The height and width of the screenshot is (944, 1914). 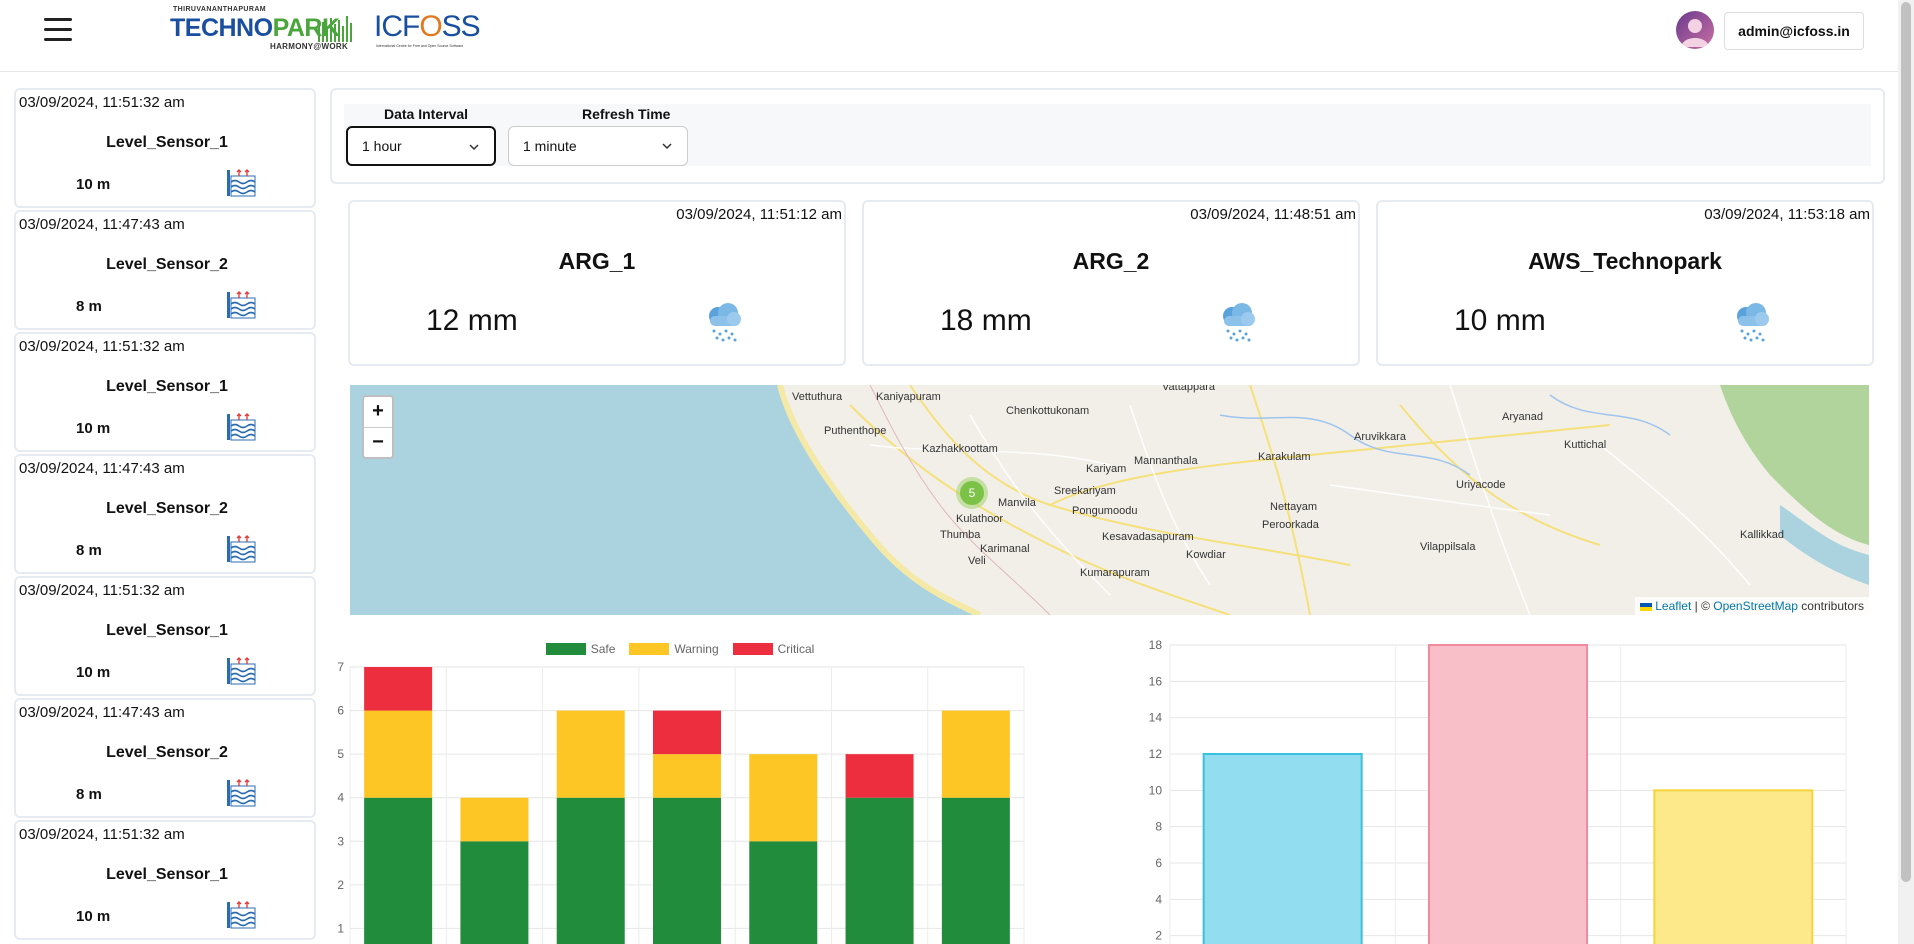 I want to click on y-tick-label: 2, so click(x=1158, y=936).